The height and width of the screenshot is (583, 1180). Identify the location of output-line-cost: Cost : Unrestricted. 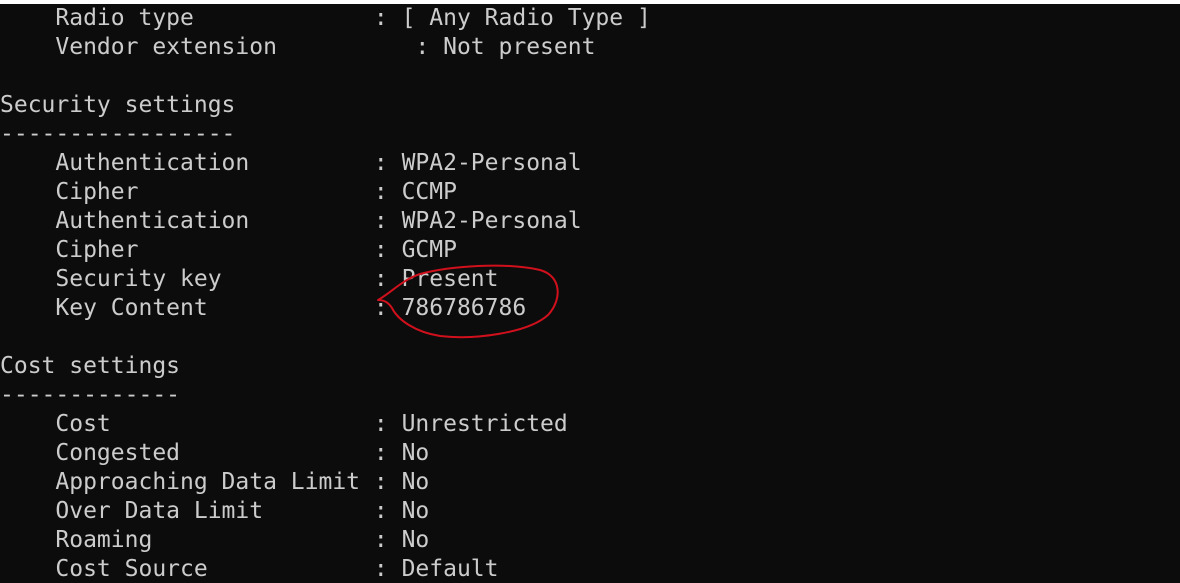
(325, 424).